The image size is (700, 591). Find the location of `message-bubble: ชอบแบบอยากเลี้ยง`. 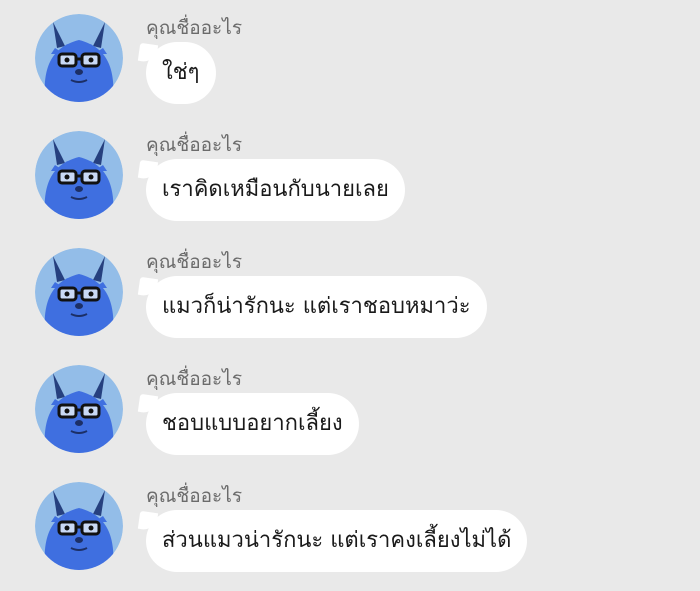

message-bubble: ชอบแบบอยากเลี้ยง is located at coordinates (252, 424).